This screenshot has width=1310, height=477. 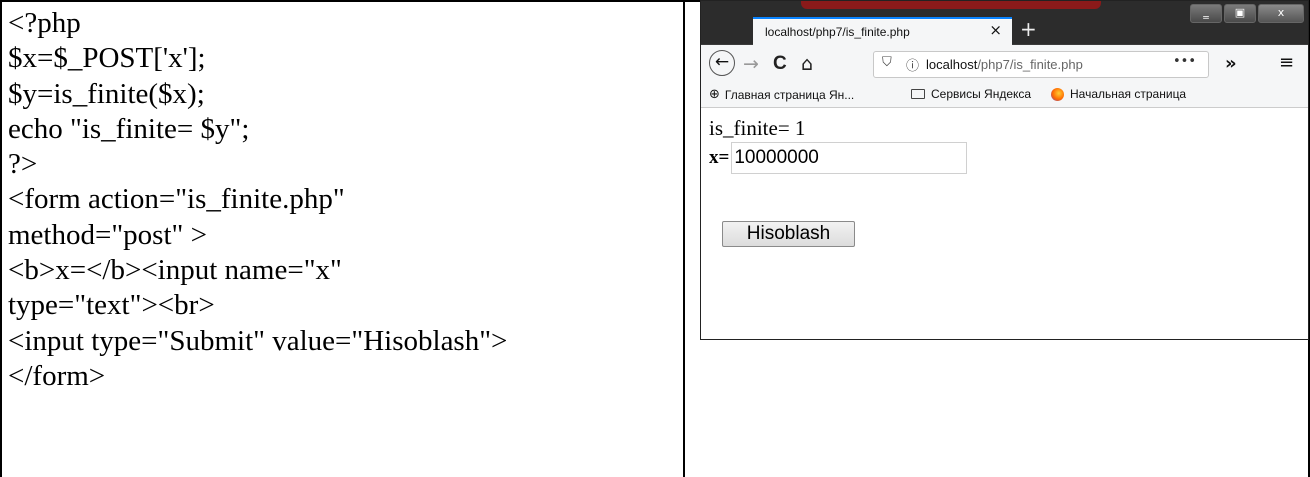 I want to click on reload-button: C, so click(x=780, y=64).